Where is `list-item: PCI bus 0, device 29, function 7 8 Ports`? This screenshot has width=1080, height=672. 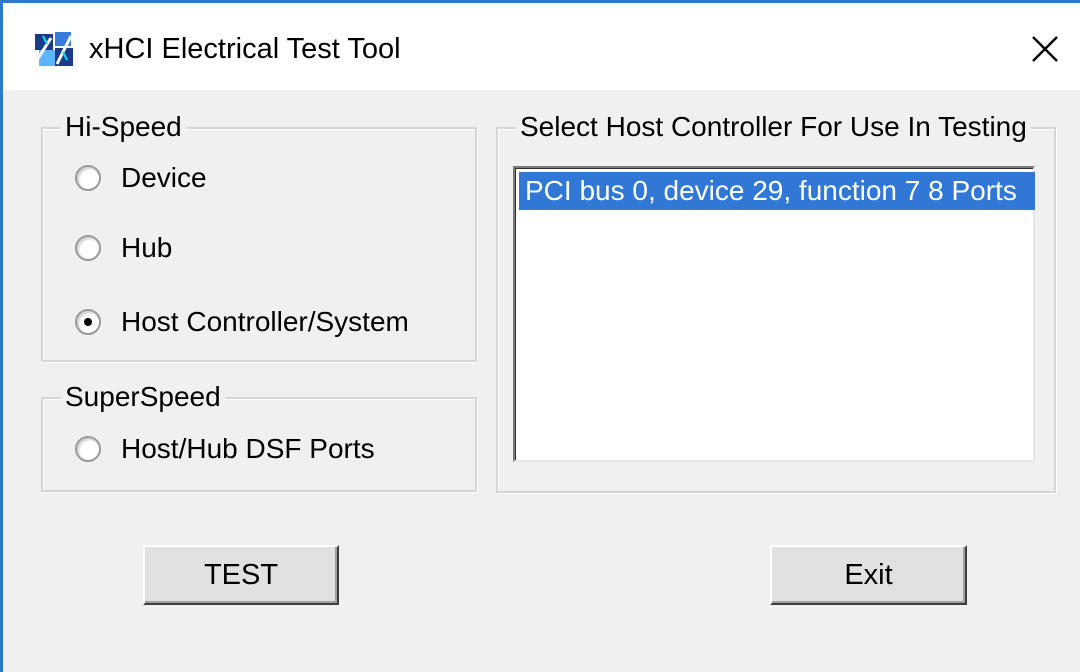
list-item: PCI bus 0, device 29, function 7 8 Ports is located at coordinates (777, 191).